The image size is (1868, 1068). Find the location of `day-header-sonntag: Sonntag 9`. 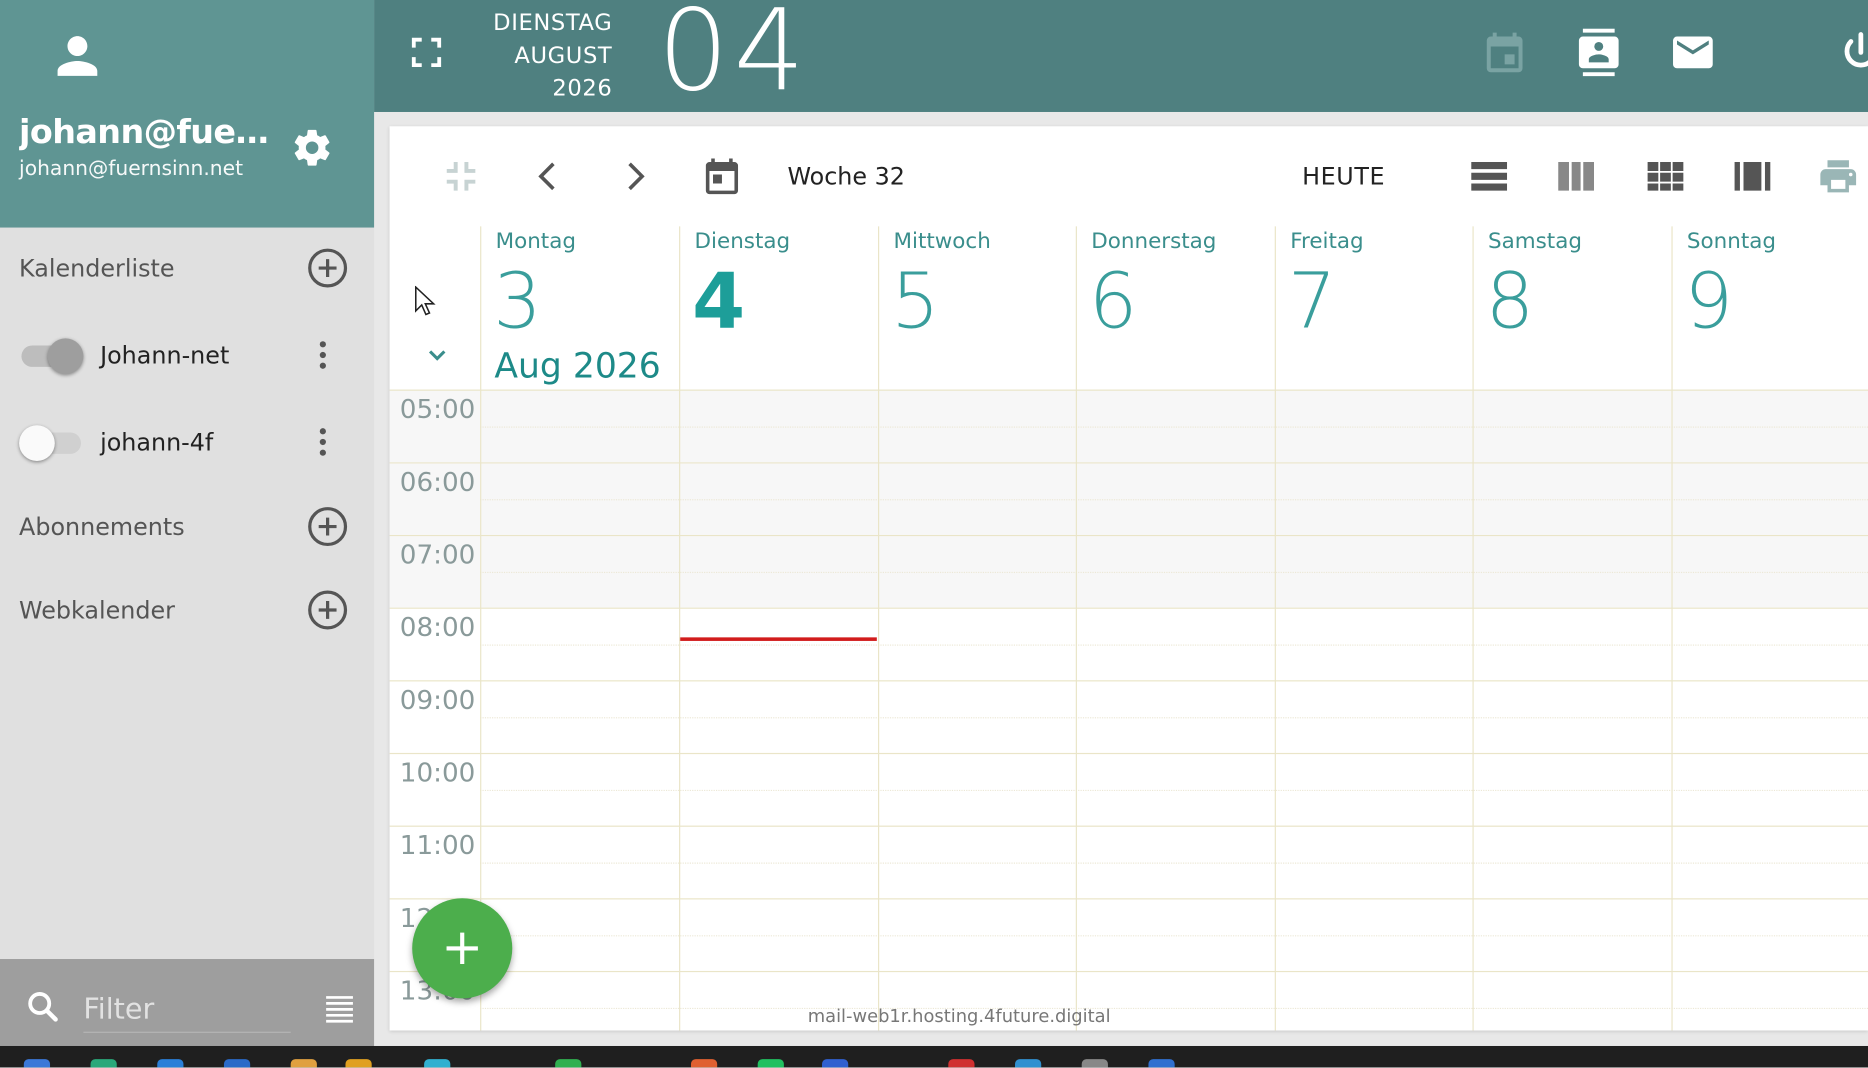

day-header-sonntag: Sonntag 9 is located at coordinates (1769, 308).